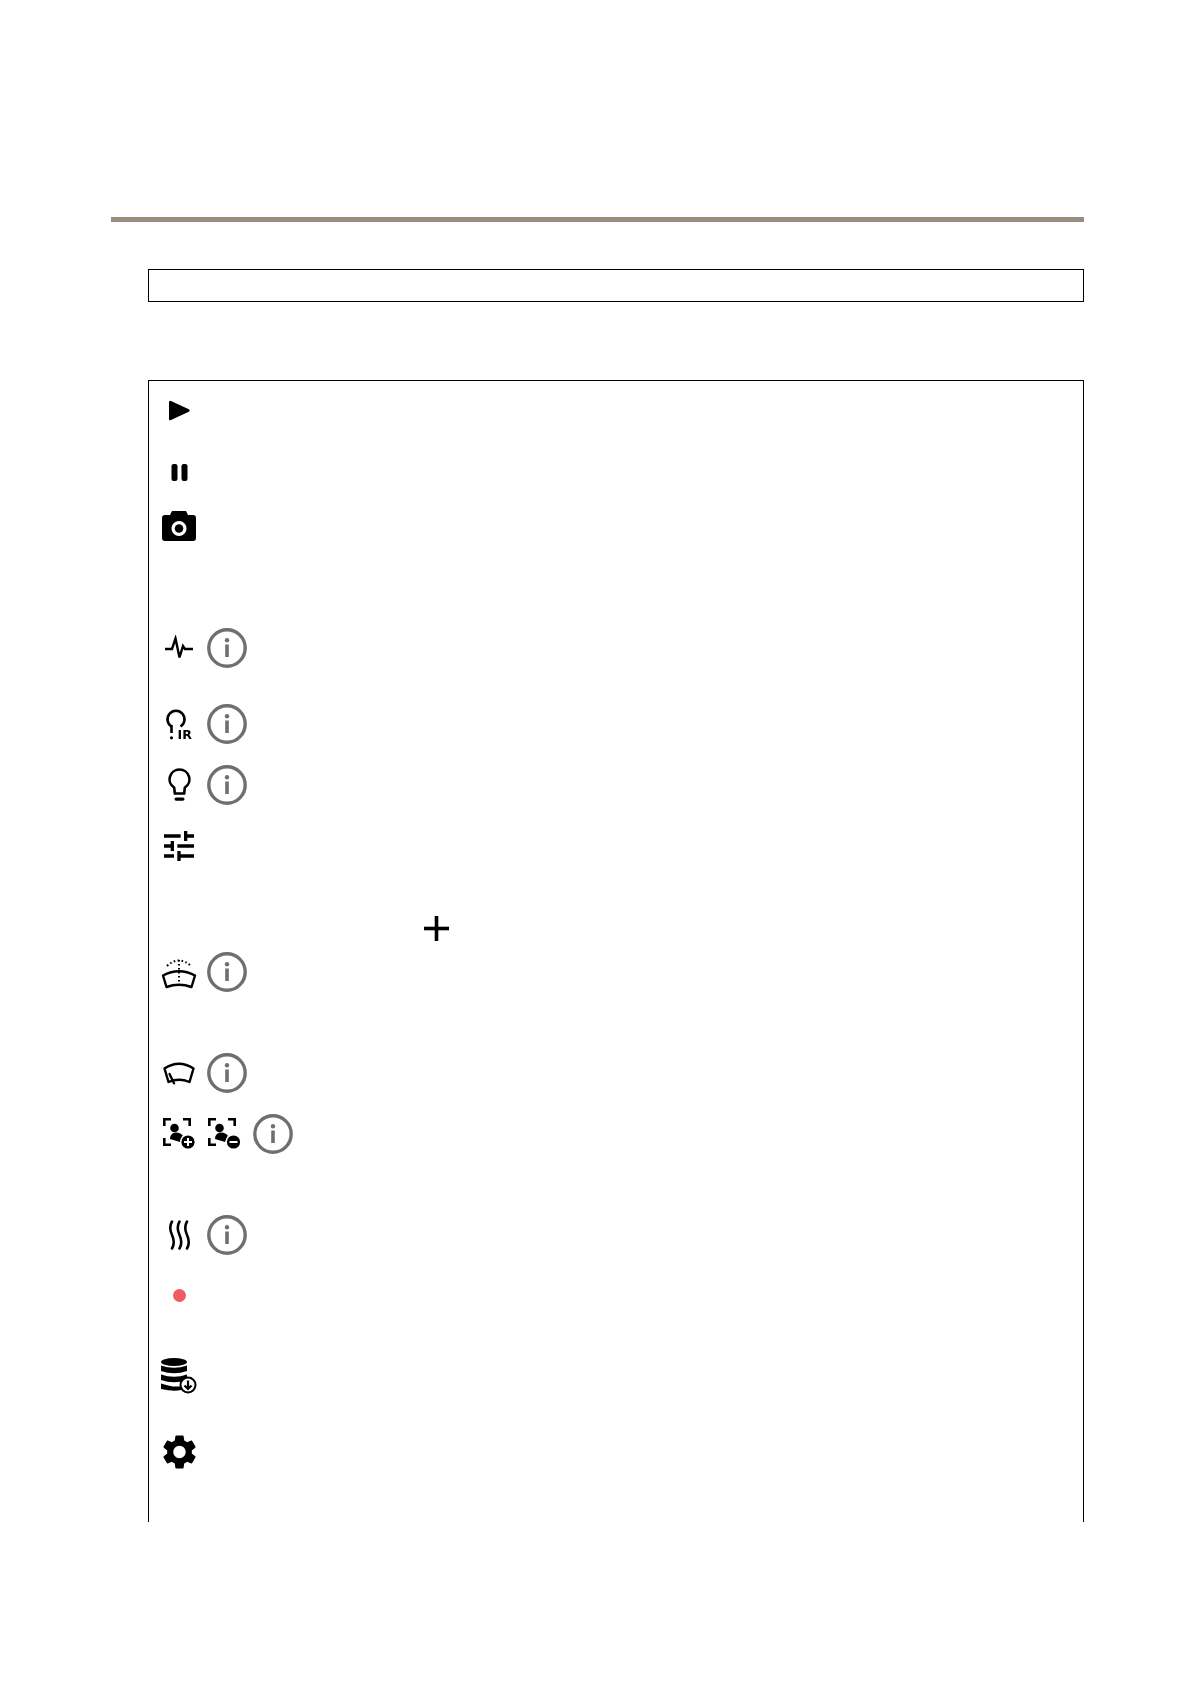 This screenshot has width=1191, height=1684. Describe the element at coordinates (179, 846) in the screenshot. I see `sliders-icon` at that location.